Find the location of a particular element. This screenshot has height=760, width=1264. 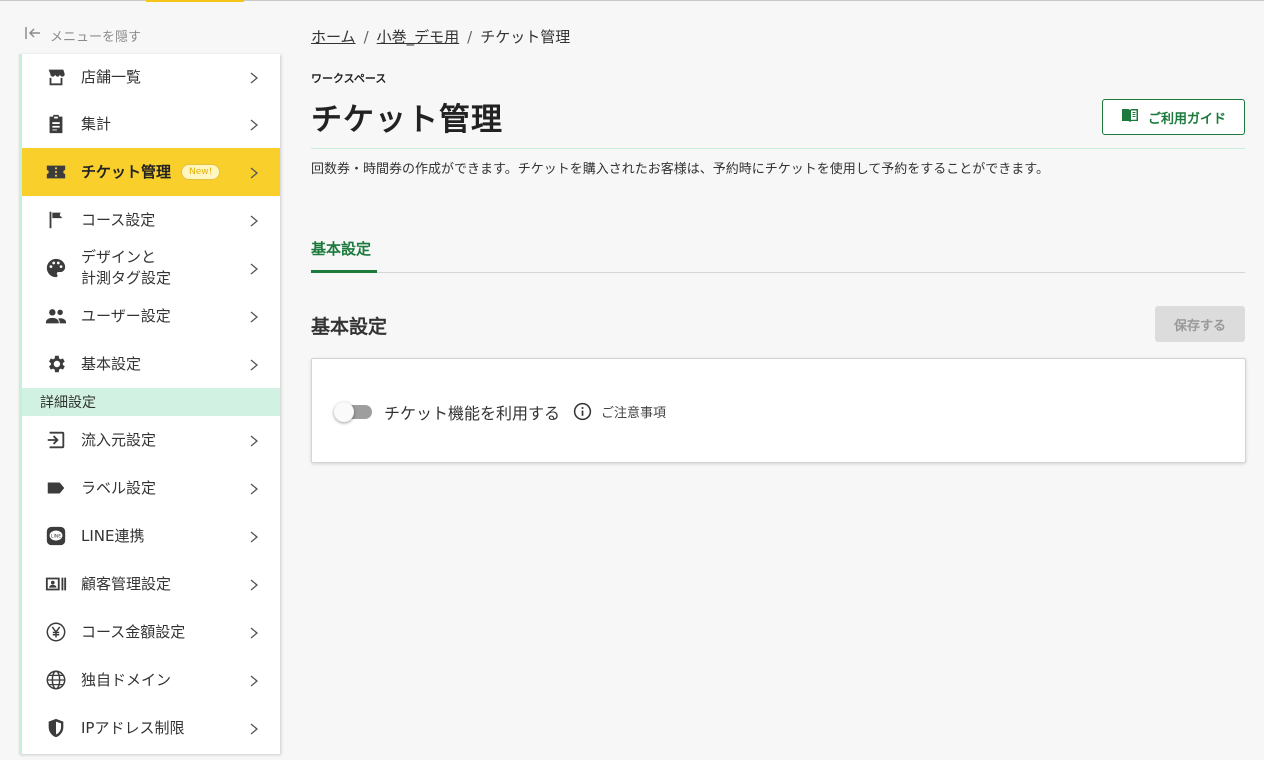

sidebar-item-label: デザインと 計測タグ設定 is located at coordinates (126, 267).